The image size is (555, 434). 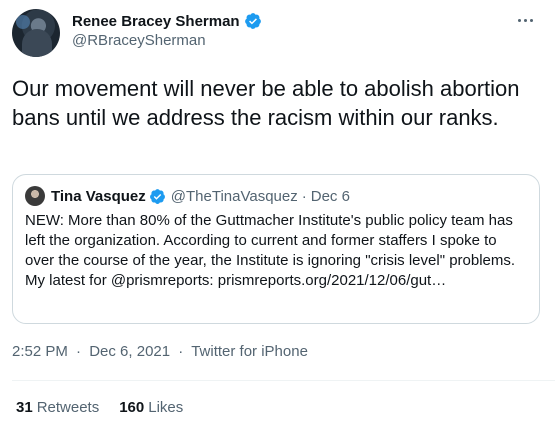 What do you see at coordinates (37, 43) in the screenshot?
I see `avatar-figure` at bounding box center [37, 43].